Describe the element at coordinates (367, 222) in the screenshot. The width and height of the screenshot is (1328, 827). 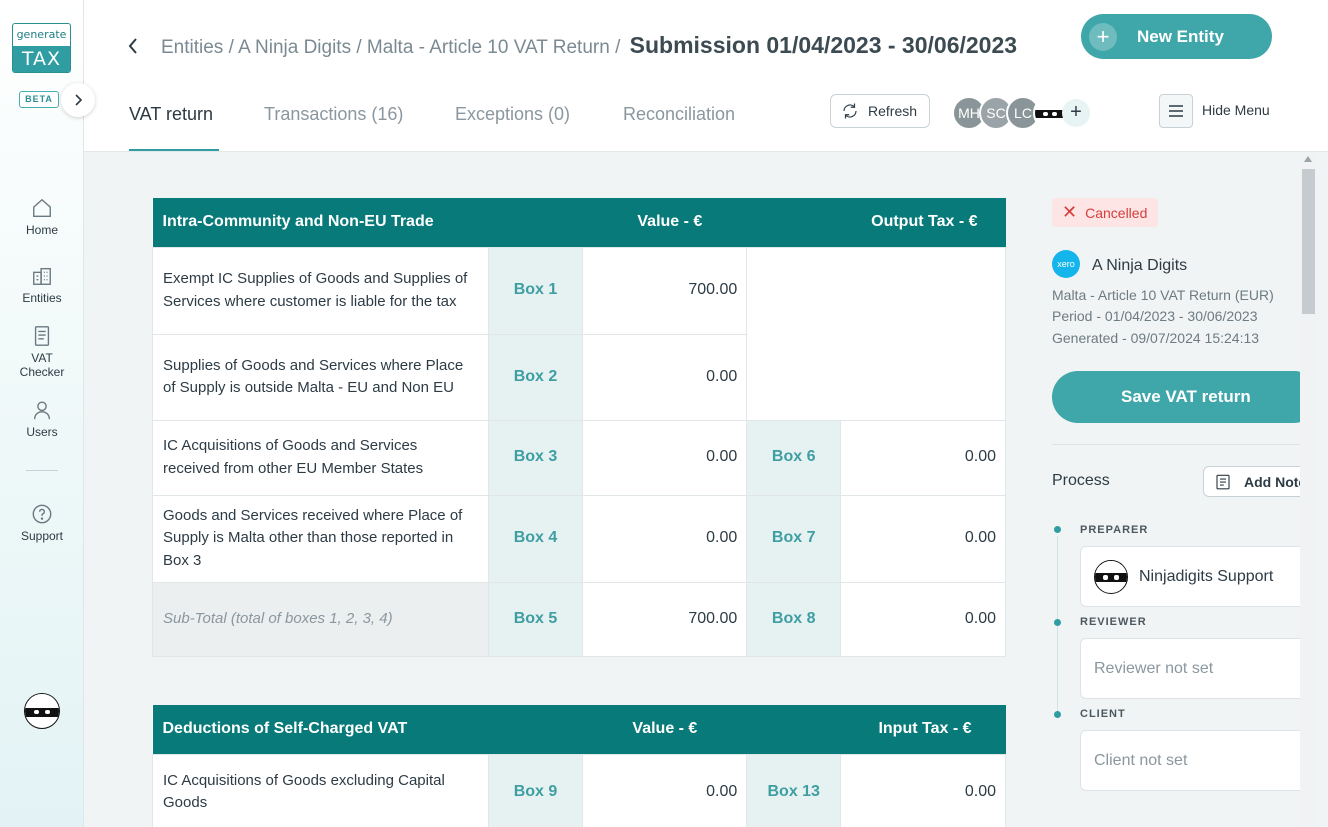
I see `table-title: Intra-Community and Non-EU Trade` at that location.